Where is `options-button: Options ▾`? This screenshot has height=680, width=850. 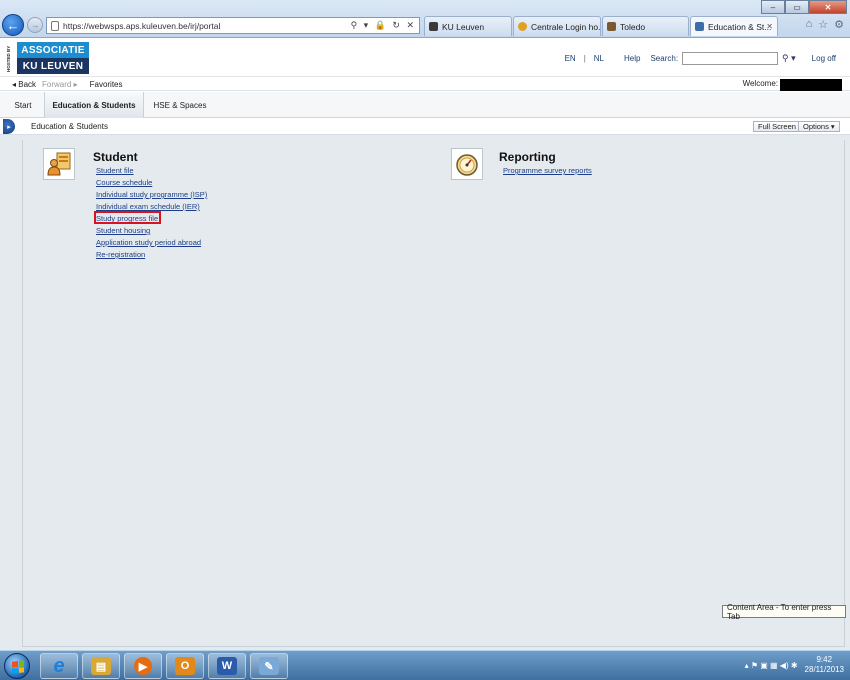 options-button: Options ▾ is located at coordinates (819, 126).